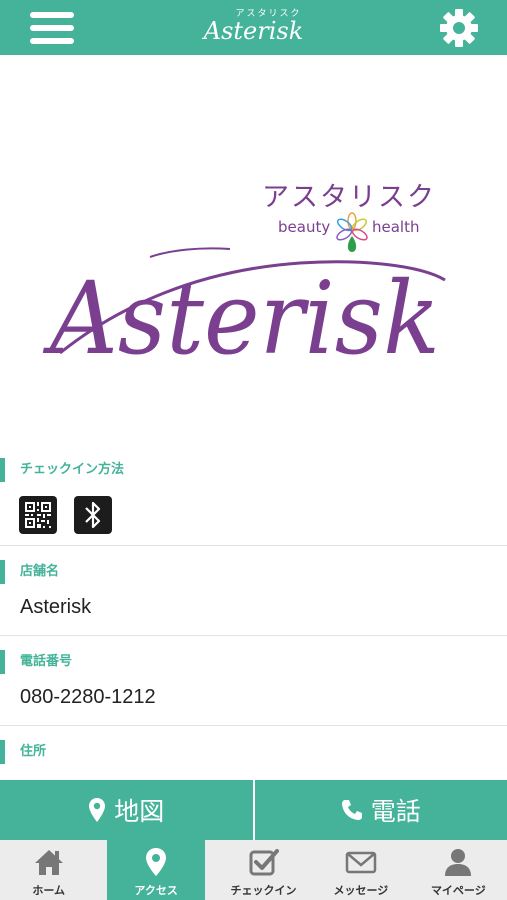 Image resolution: width=507 pixels, height=900 pixels. What do you see at coordinates (253, 470) in the screenshot?
I see `checkin-method-label: チェックイン方法` at bounding box center [253, 470].